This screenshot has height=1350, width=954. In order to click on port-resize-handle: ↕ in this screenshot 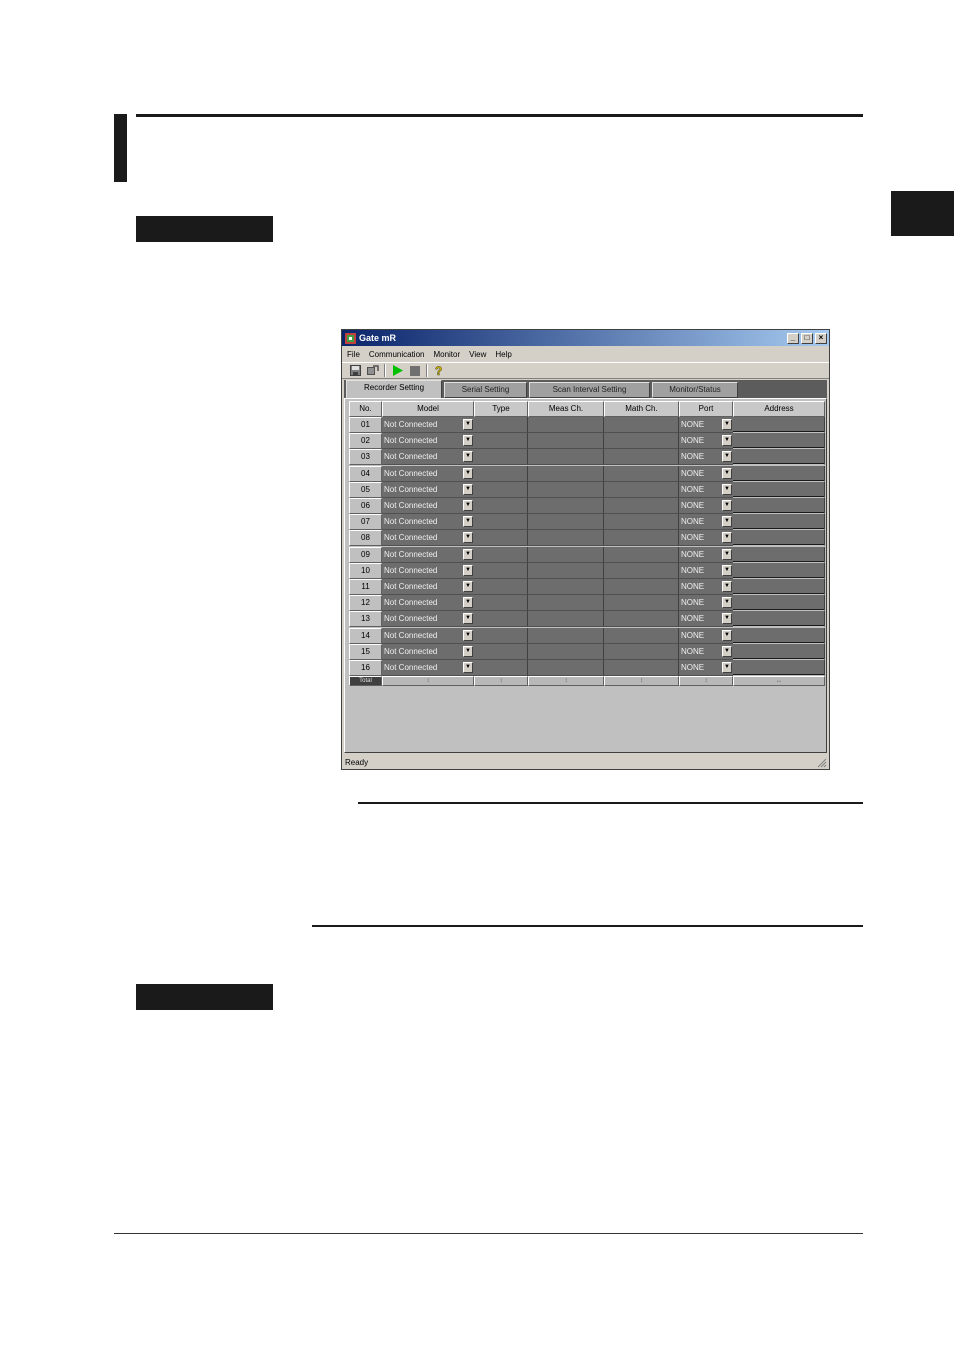, I will do `click(706, 681)`.